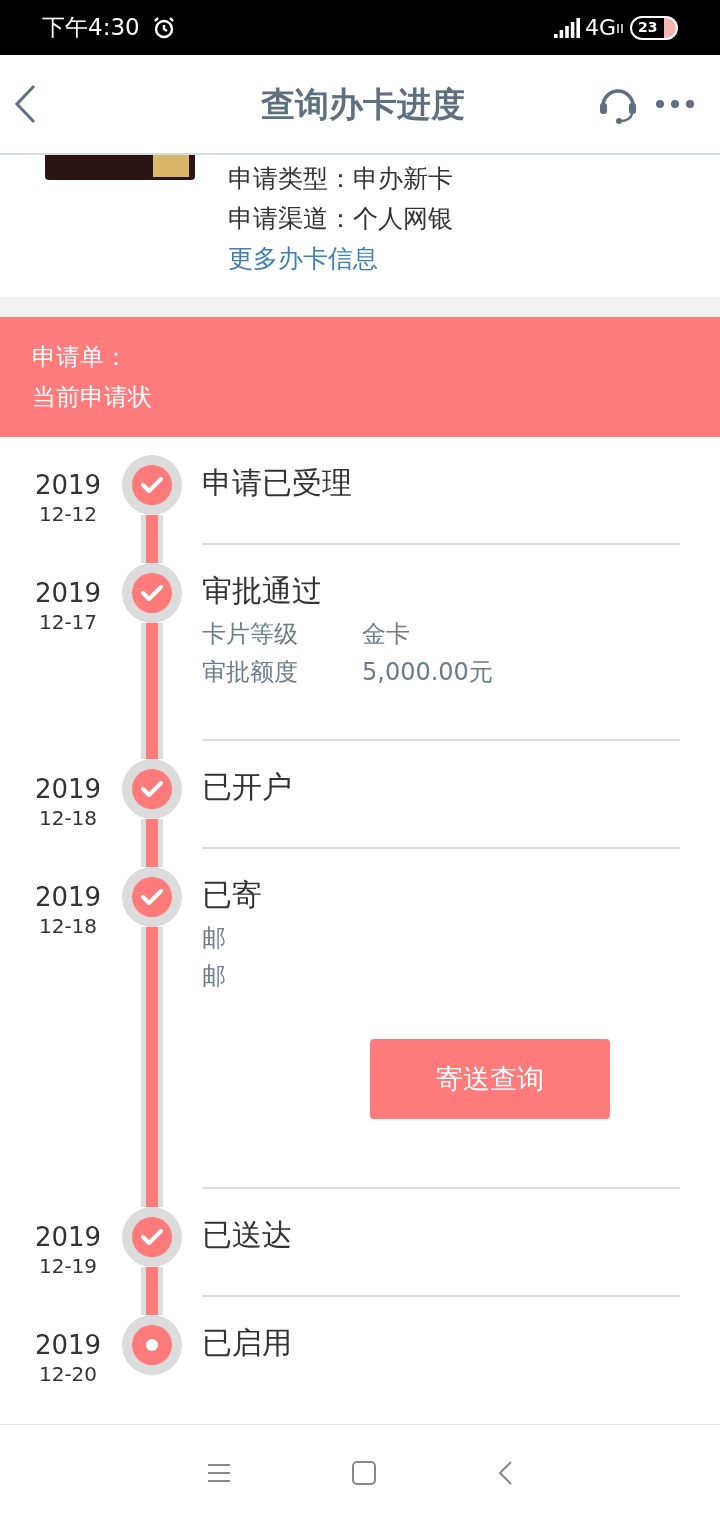  What do you see at coordinates (92, 397) in the screenshot?
I see `banner-text: 当前申请状` at bounding box center [92, 397].